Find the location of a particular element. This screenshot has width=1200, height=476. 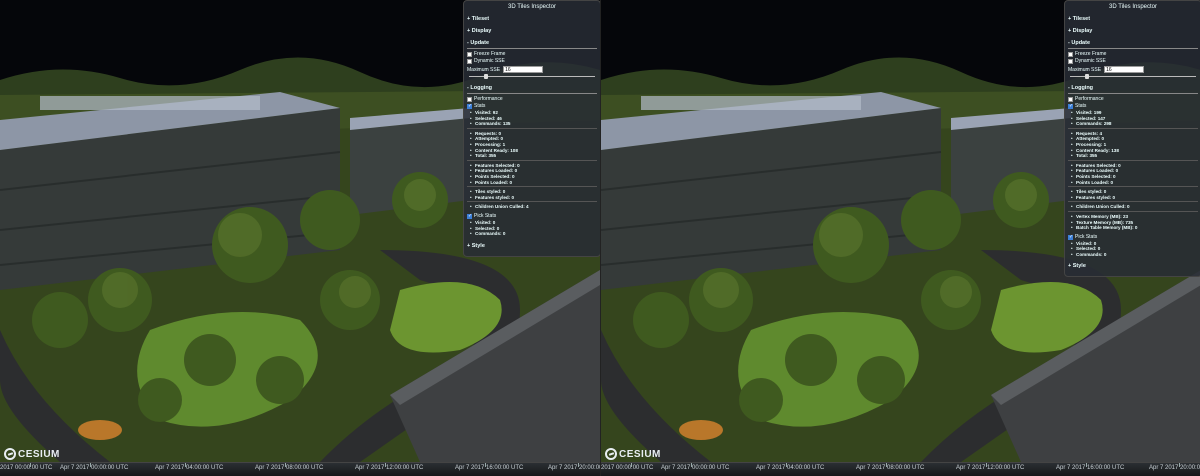

stat-item: Commands: 298 is located at coordinates (1134, 124).